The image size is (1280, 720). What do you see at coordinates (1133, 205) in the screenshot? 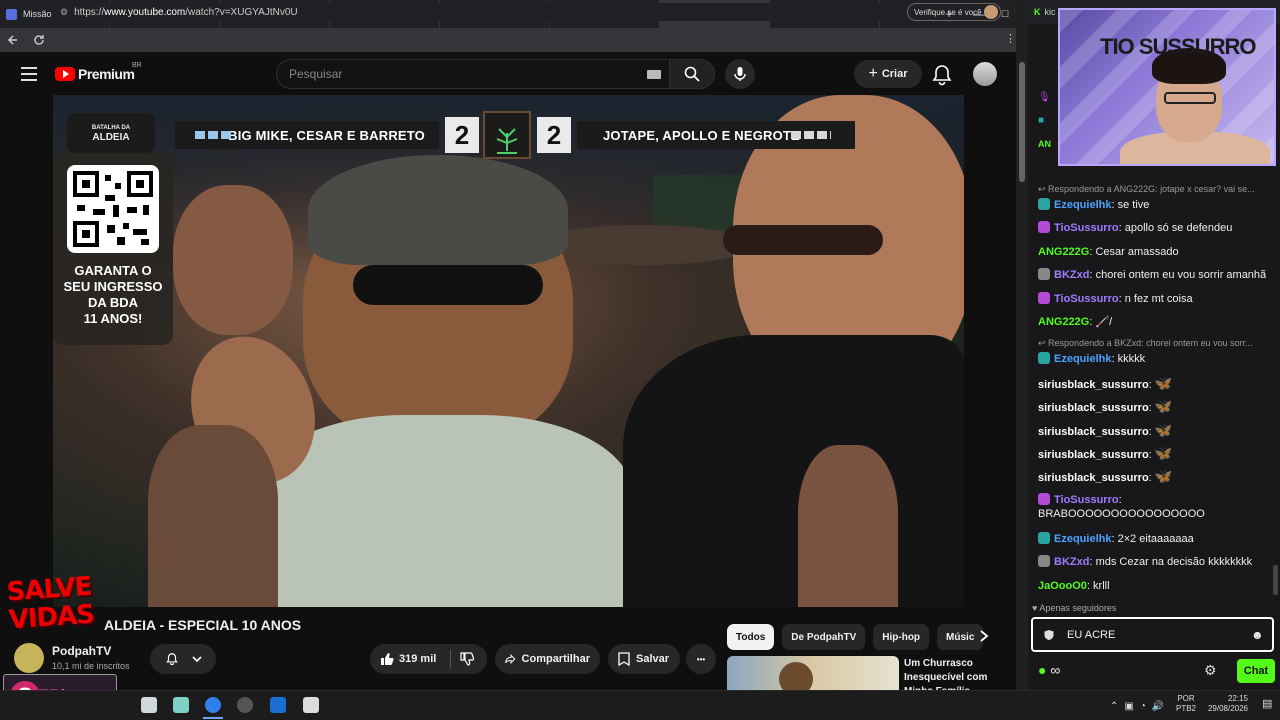
I see `chat-text: se tive` at bounding box center [1133, 205].